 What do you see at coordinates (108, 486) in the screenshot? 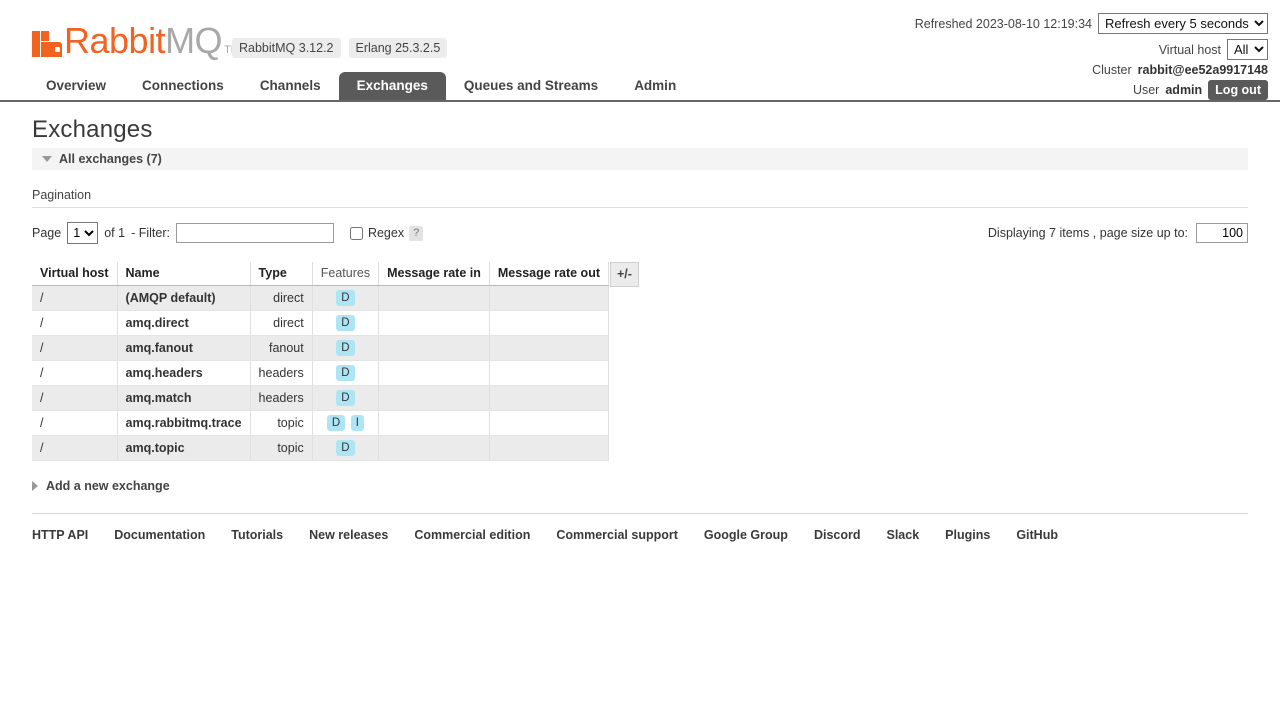
I see `add-exchange-label: Add a new exchange` at bounding box center [108, 486].